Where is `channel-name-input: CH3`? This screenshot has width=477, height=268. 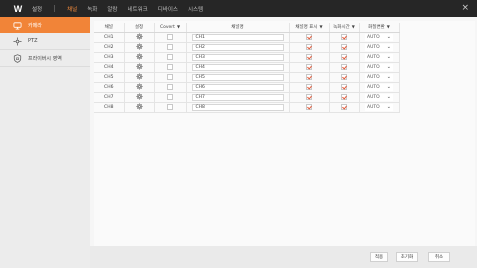
channel-name-input: CH3 is located at coordinates (237, 57).